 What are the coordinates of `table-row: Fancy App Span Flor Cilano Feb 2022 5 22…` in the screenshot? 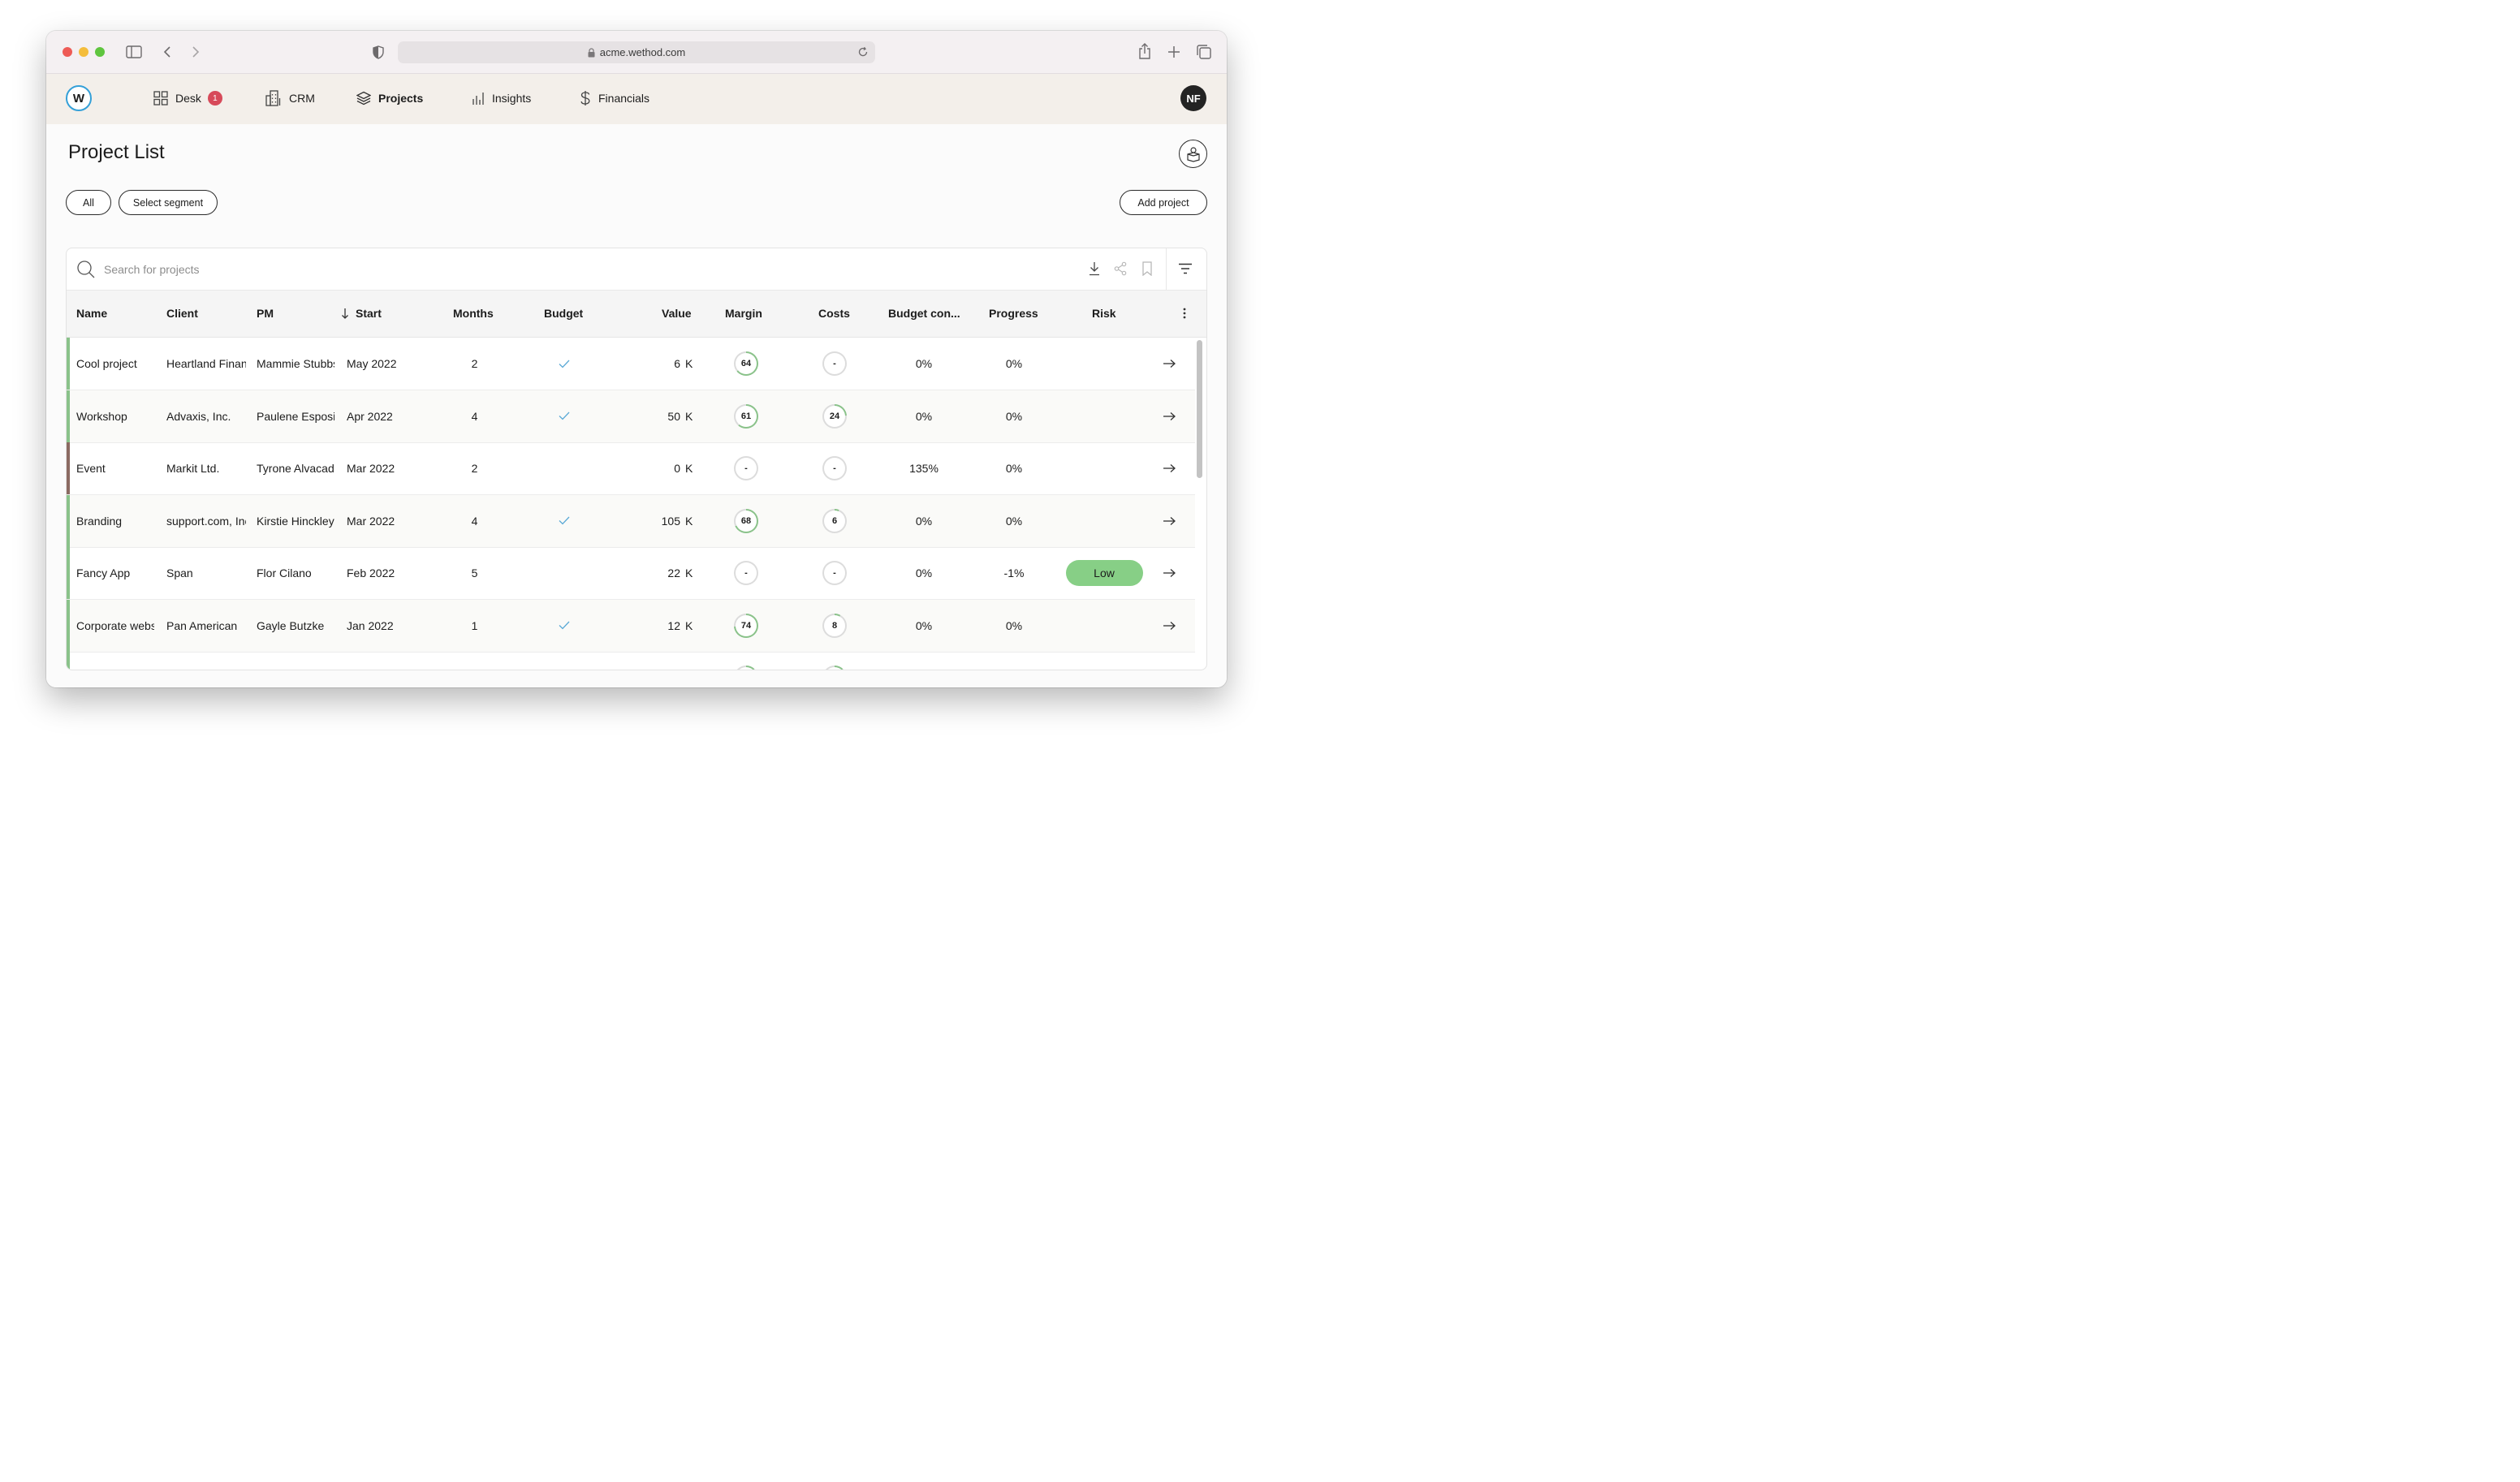 It's located at (631, 573).